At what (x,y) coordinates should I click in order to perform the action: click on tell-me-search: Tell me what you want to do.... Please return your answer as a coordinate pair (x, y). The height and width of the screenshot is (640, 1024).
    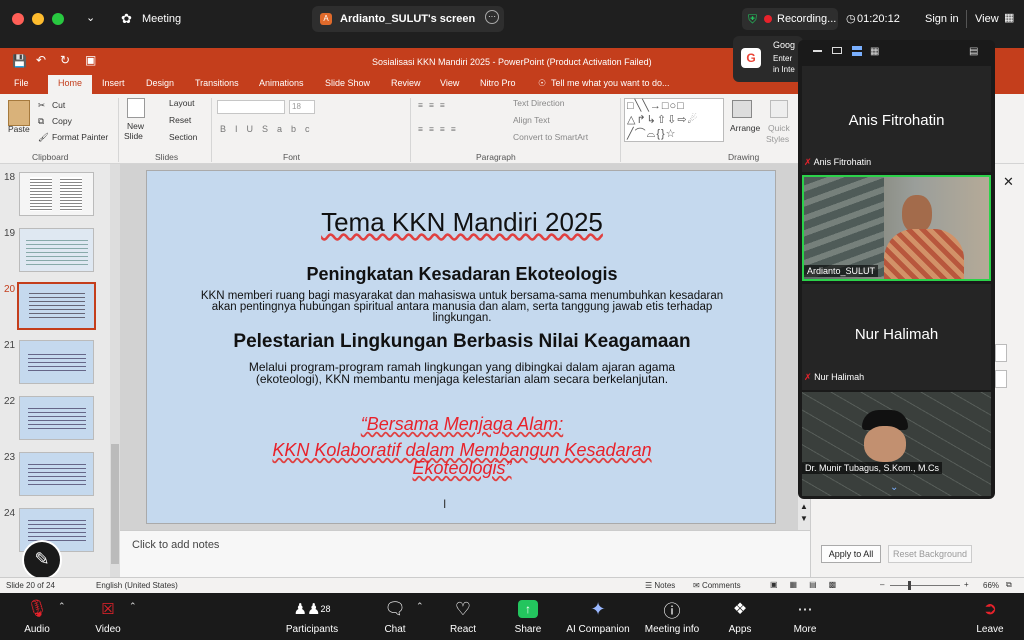
    Looking at the image, I should click on (610, 83).